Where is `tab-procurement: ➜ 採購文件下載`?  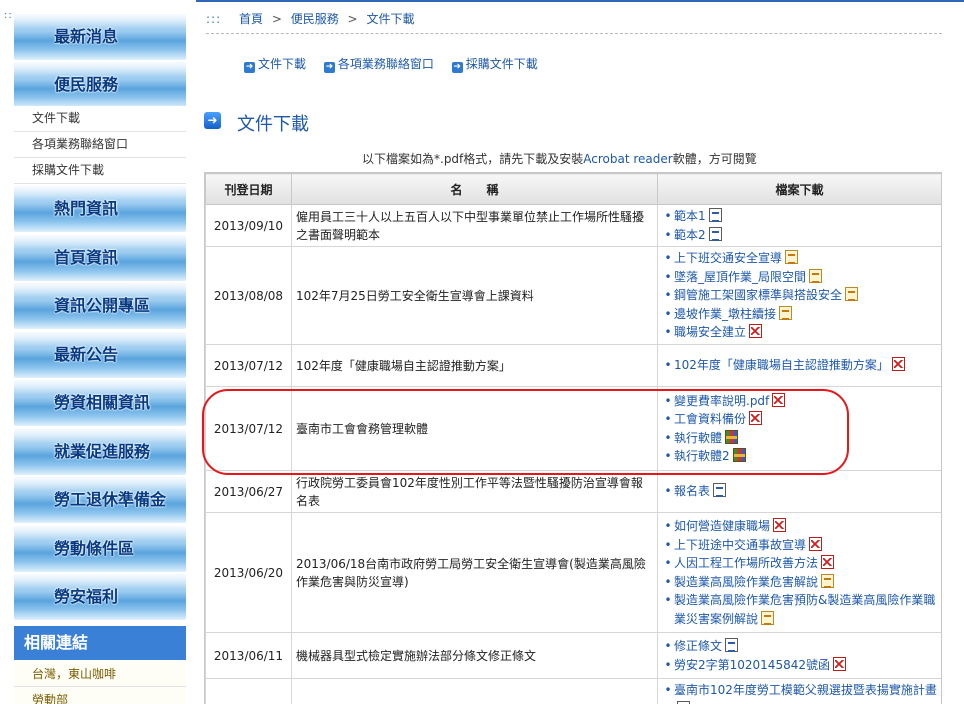
tab-procurement: ➜ 採購文件下載 is located at coordinates (494, 64).